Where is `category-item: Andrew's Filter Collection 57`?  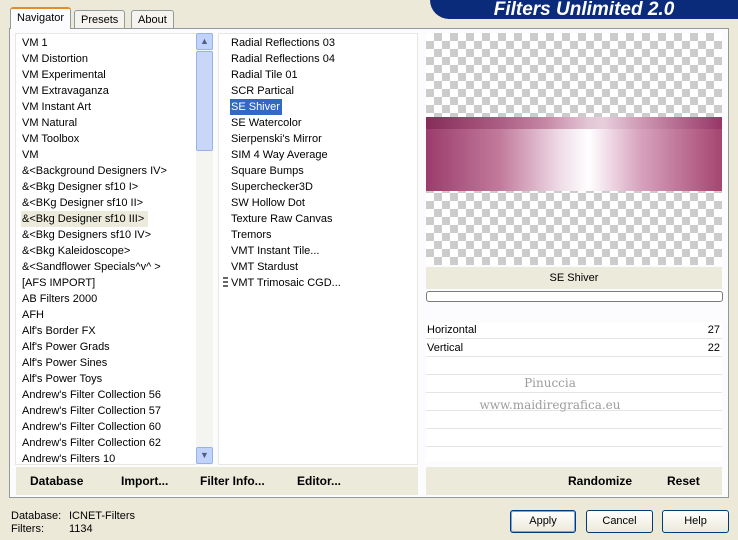
category-item: Andrew's Filter Collection 57 is located at coordinates (91, 411).